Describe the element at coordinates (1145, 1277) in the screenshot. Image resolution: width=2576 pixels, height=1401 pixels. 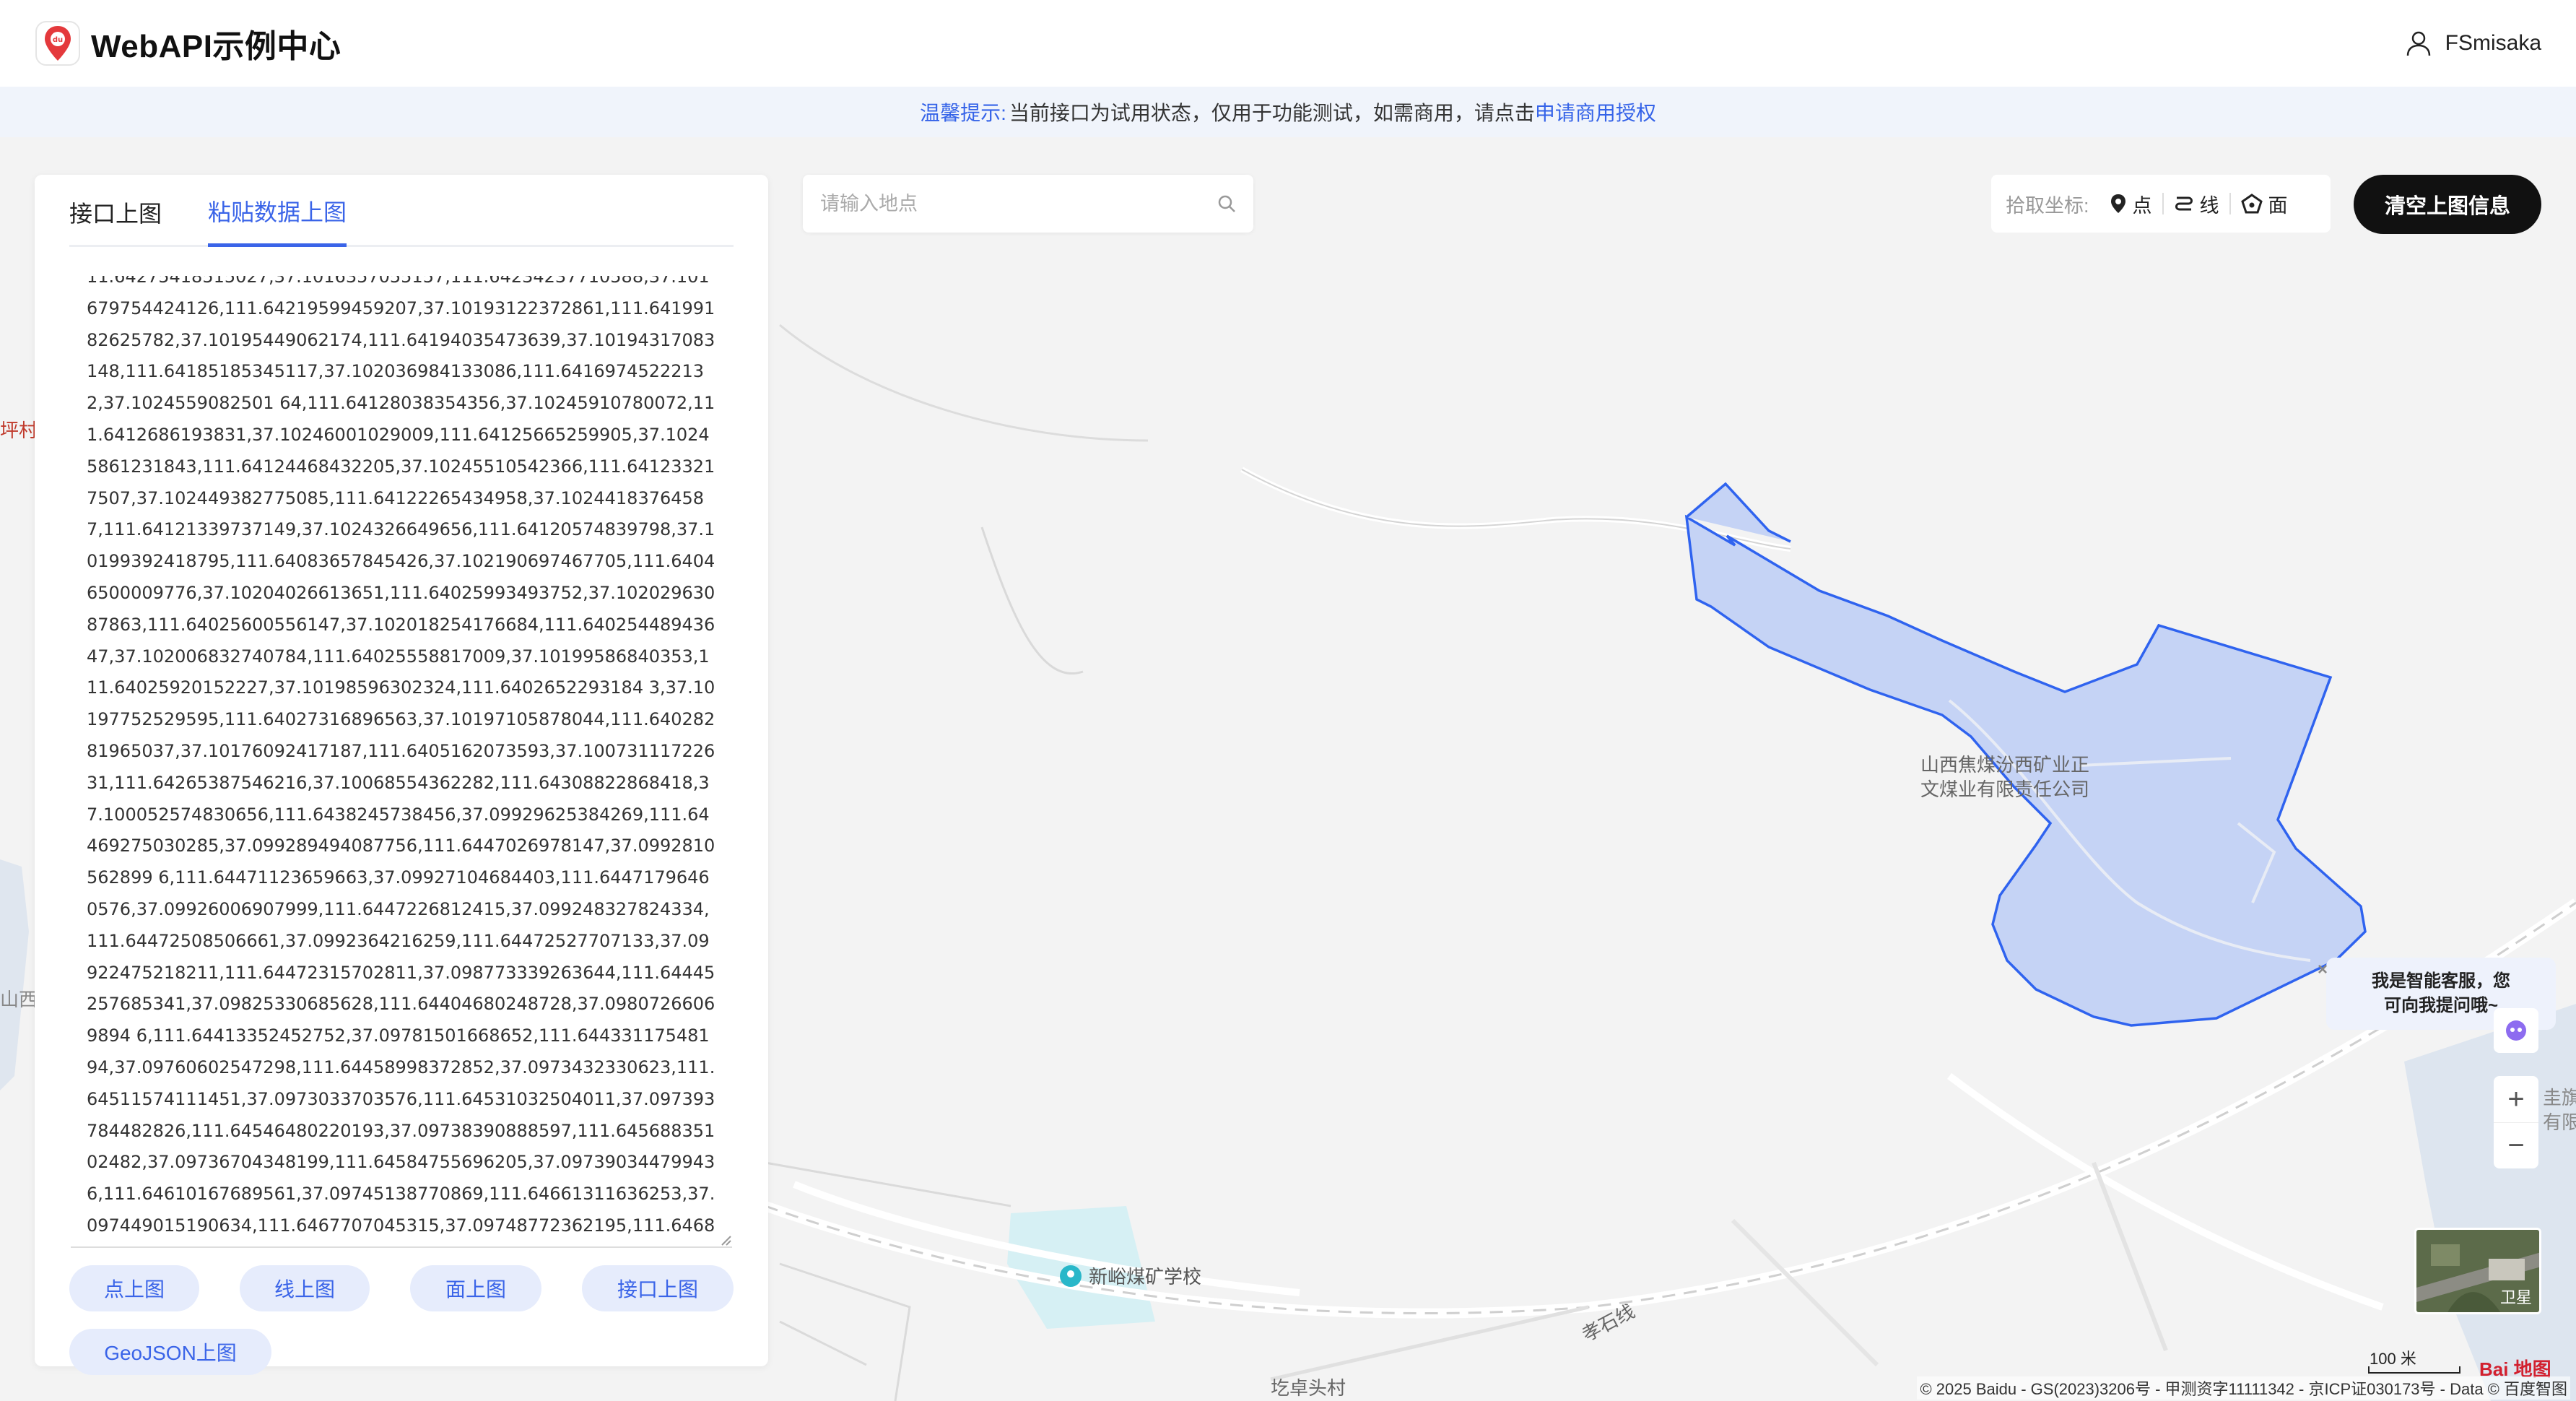
I see `poi-school-label: 新峪煤矿学校` at that location.